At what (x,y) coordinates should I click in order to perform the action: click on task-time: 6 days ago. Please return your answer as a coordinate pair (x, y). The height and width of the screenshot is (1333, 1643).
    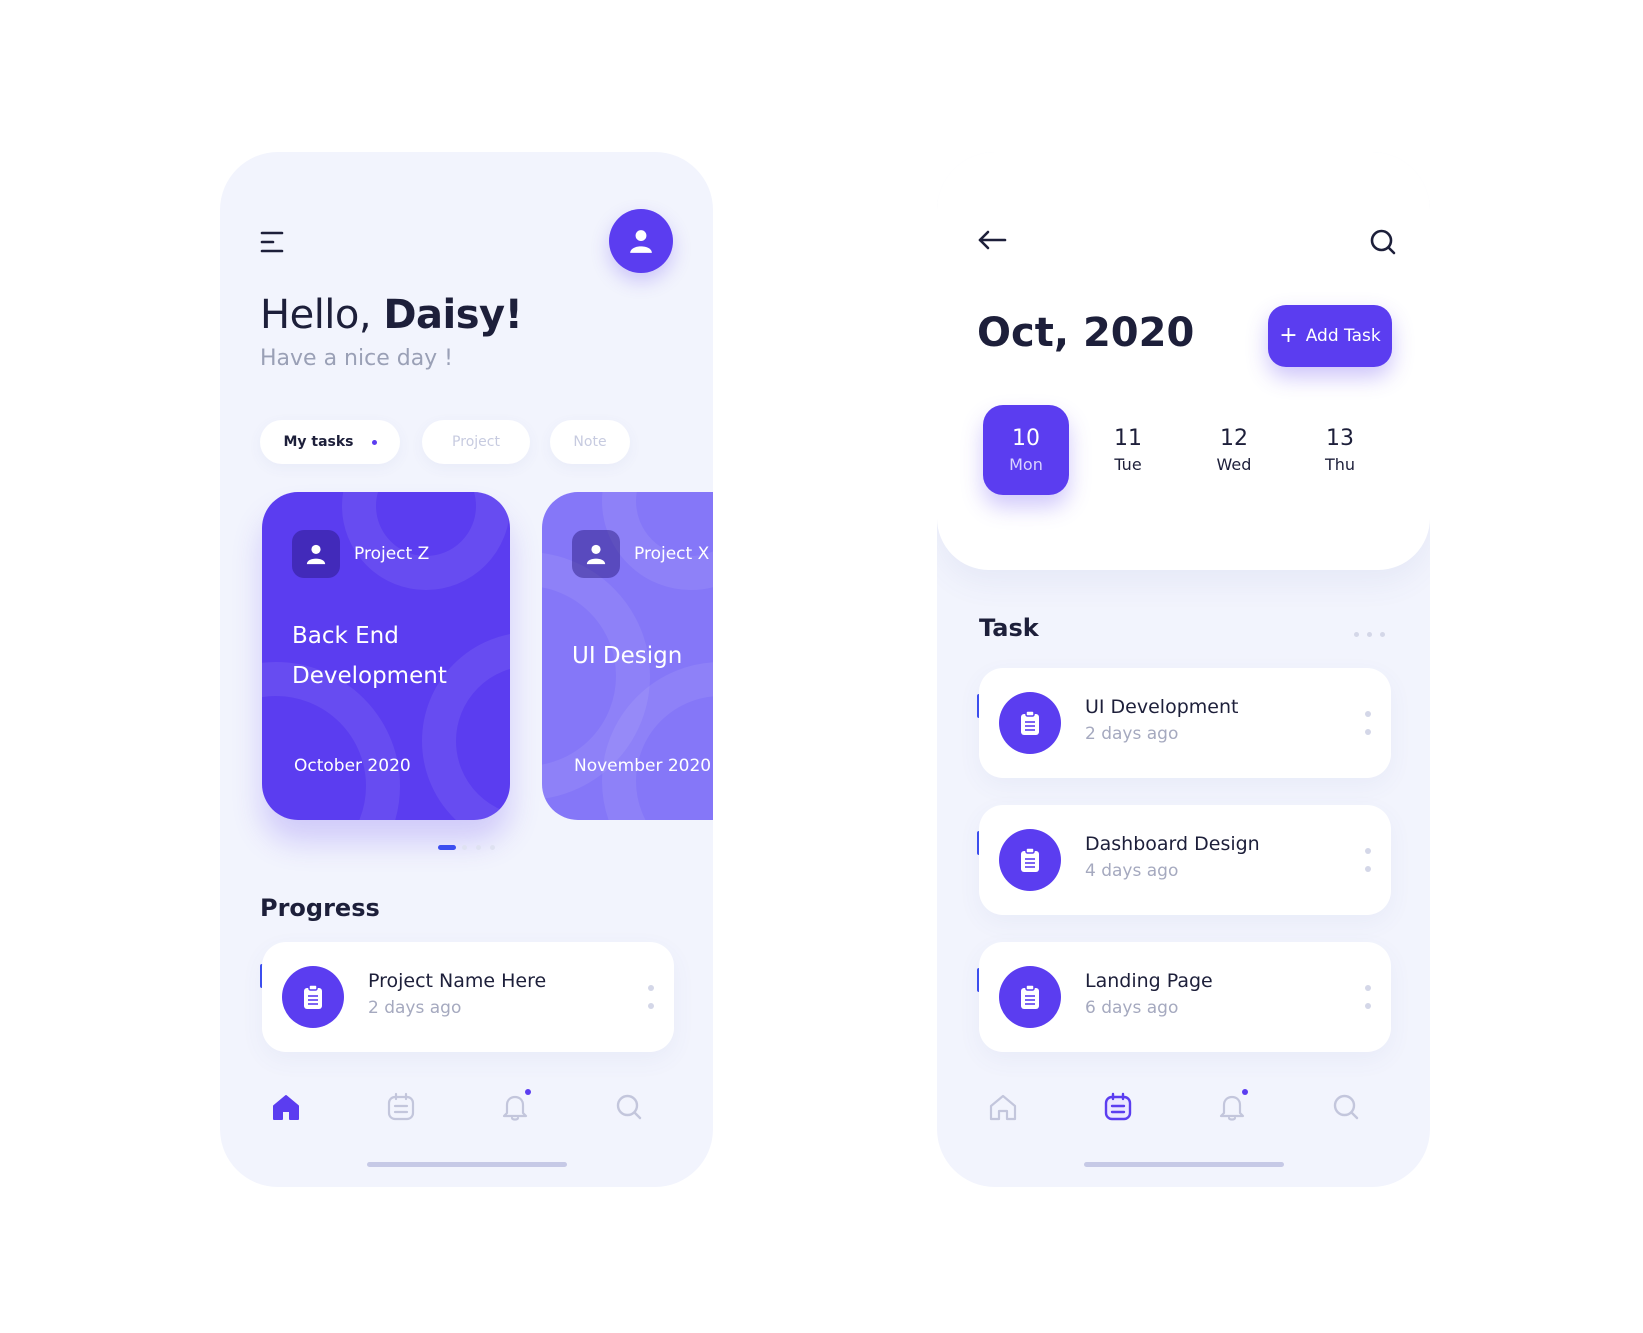
    Looking at the image, I should click on (1132, 1008).